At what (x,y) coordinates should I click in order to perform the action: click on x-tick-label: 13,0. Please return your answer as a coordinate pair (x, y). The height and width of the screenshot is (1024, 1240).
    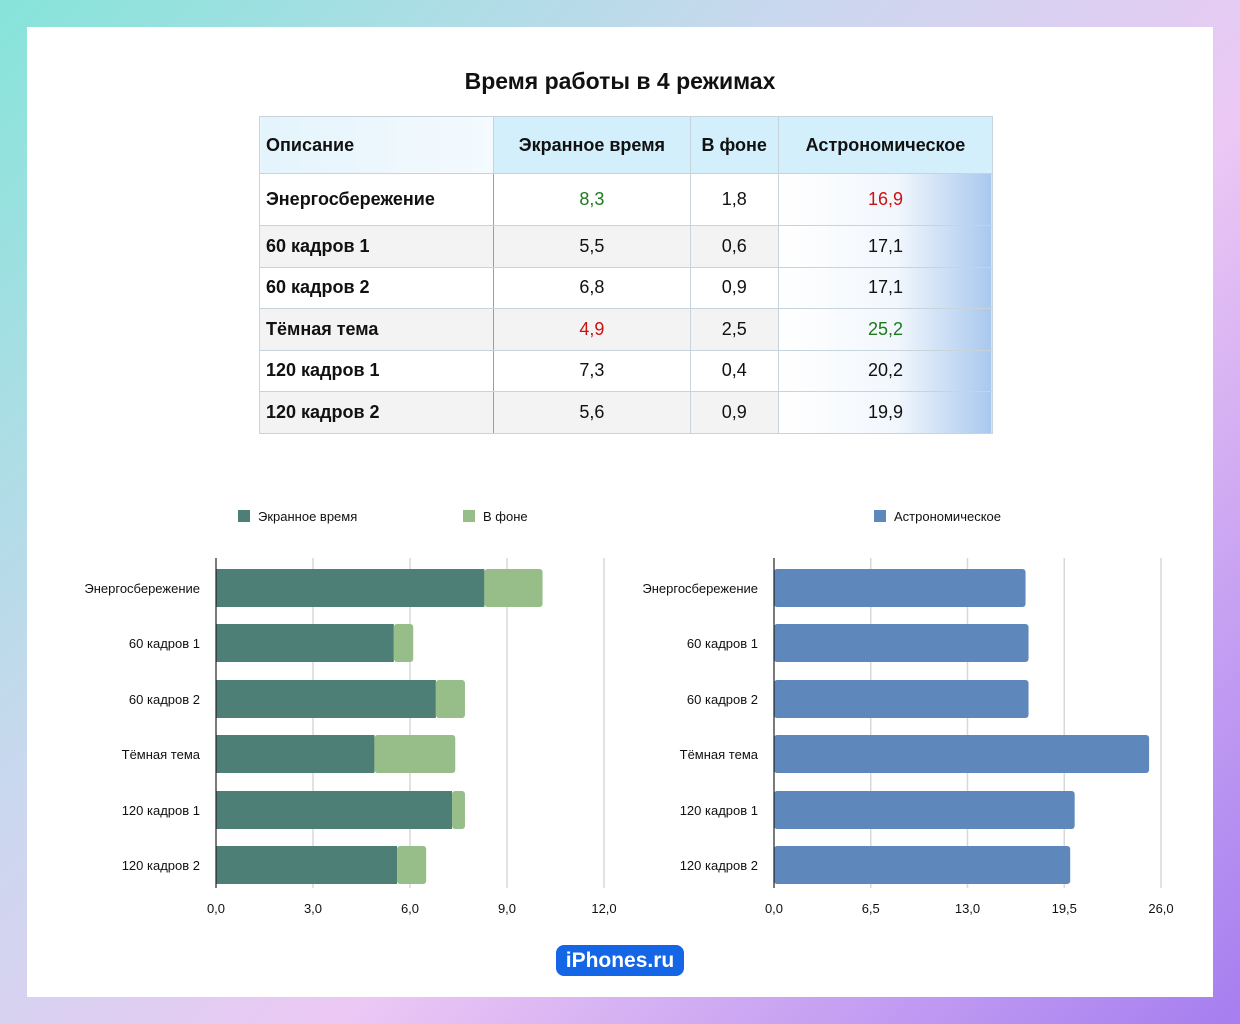
    Looking at the image, I should click on (967, 908).